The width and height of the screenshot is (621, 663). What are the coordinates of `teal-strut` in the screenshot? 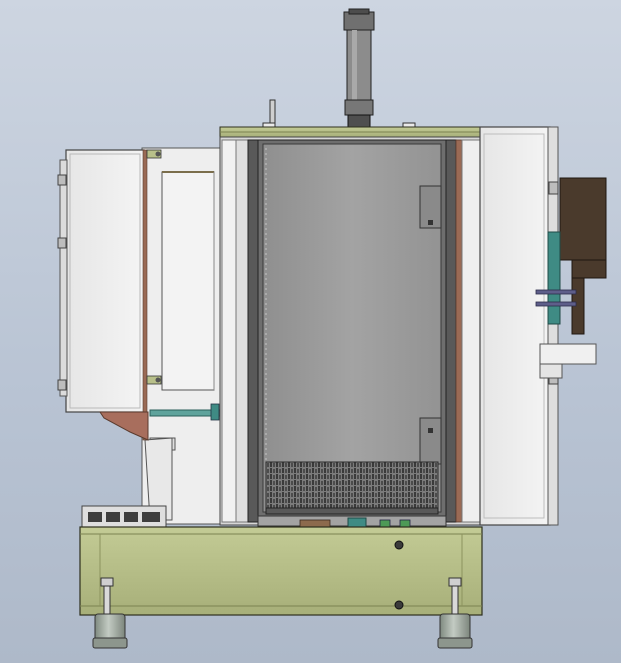 It's located at (185, 413).